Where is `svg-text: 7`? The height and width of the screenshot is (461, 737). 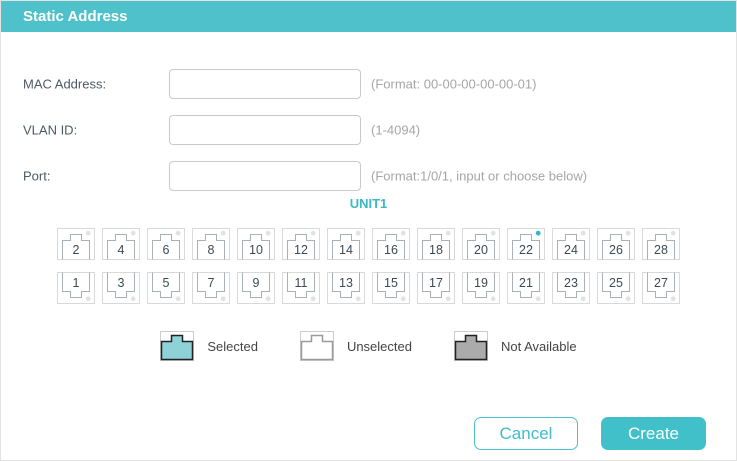
svg-text: 7 is located at coordinates (211, 283).